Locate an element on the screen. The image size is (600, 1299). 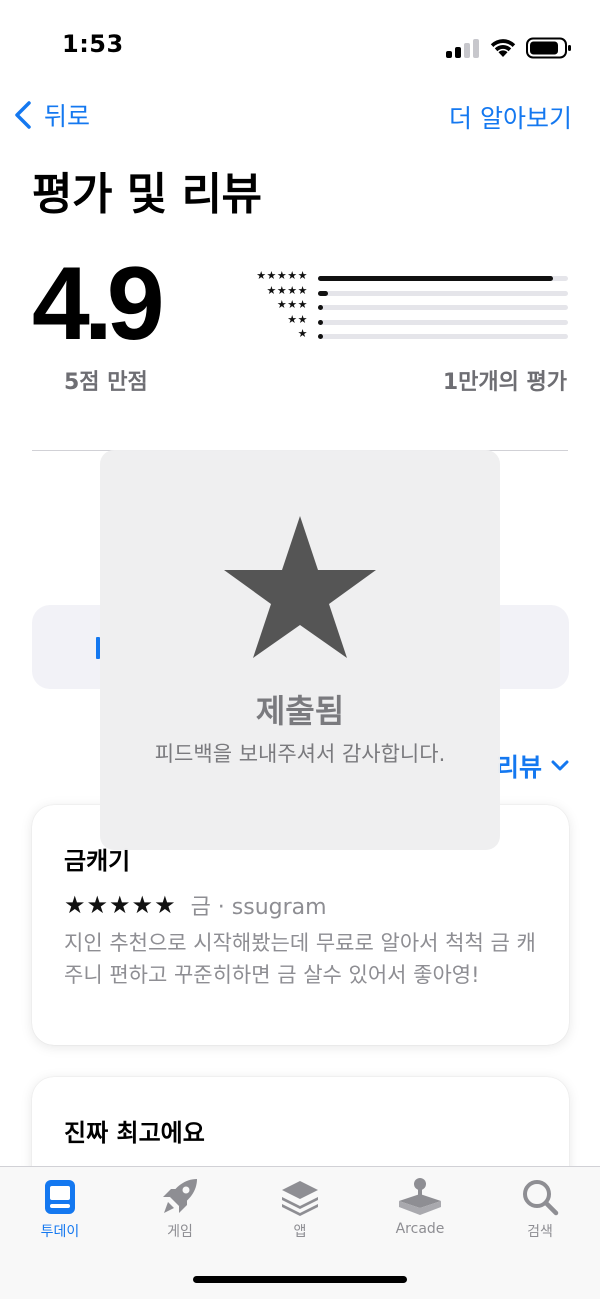
tab-today: 투데이 is located at coordinates (60, 1212).